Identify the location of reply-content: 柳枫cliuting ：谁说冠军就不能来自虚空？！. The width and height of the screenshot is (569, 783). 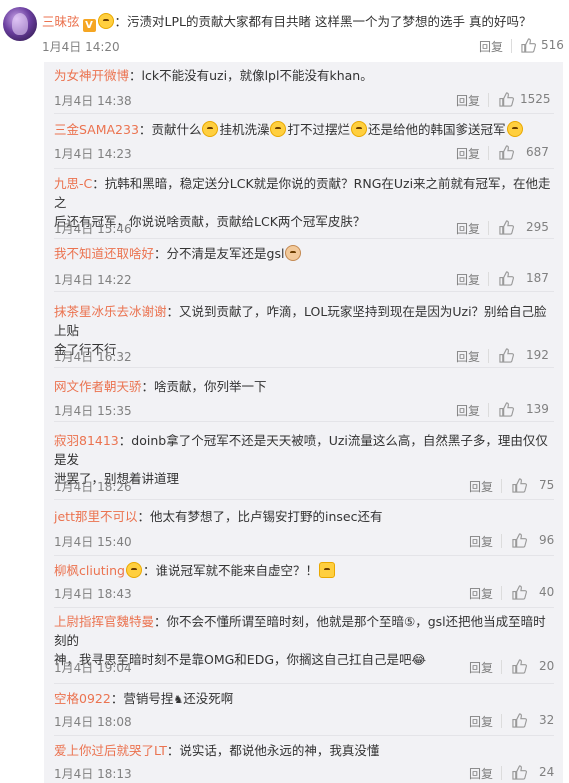
(304, 570).